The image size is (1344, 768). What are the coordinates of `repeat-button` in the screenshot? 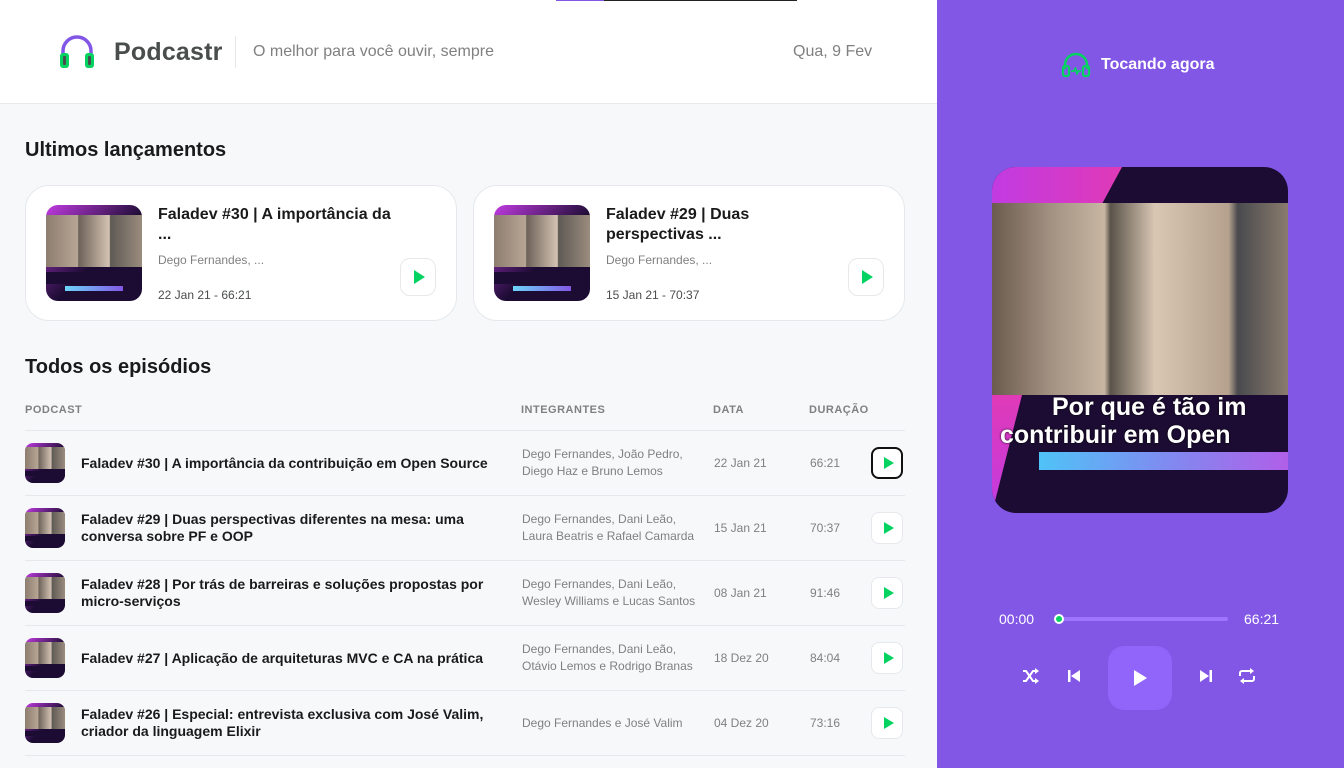 It's located at (1247, 676).